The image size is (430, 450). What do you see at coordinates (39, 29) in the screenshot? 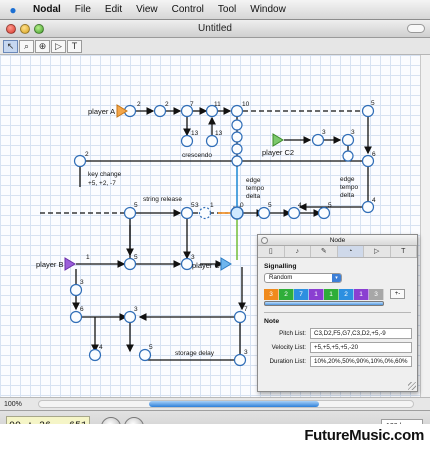
I see `zoom-window-button` at bounding box center [39, 29].